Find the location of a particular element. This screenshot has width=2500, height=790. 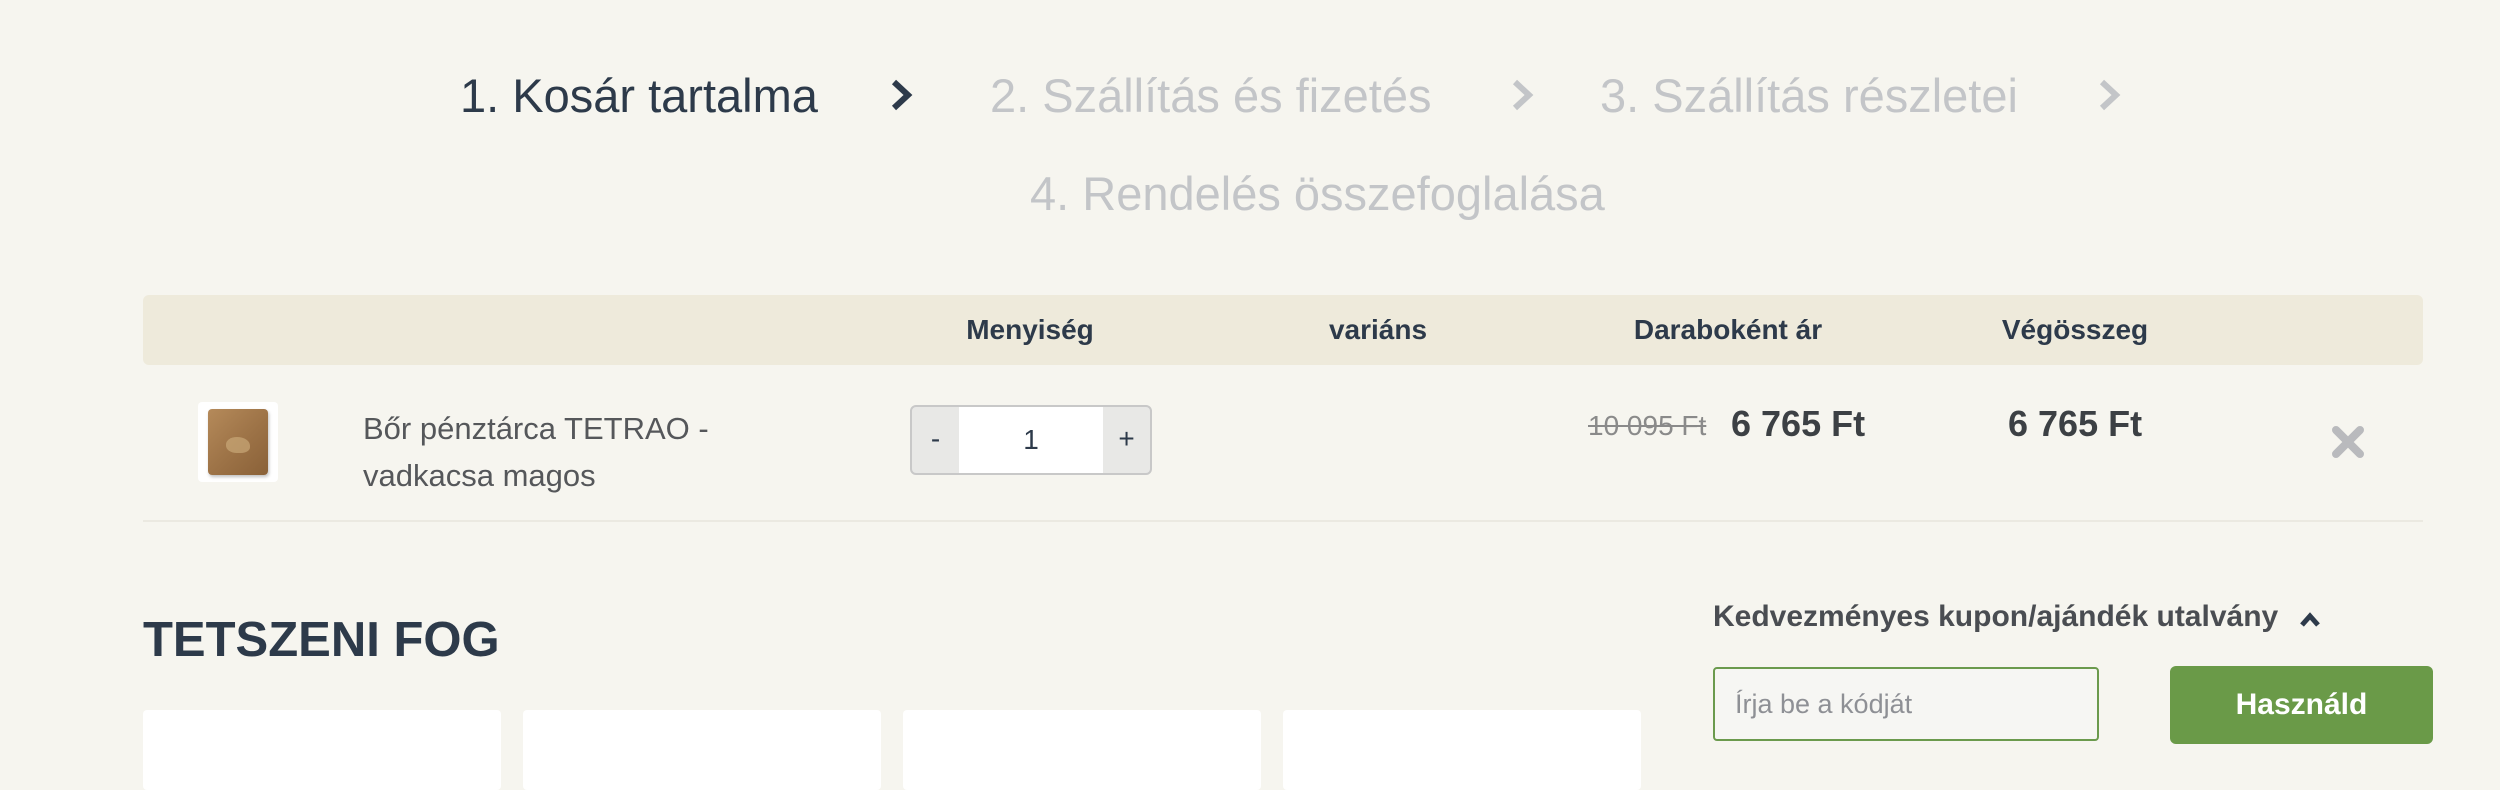

duck-emblem is located at coordinates (238, 445).